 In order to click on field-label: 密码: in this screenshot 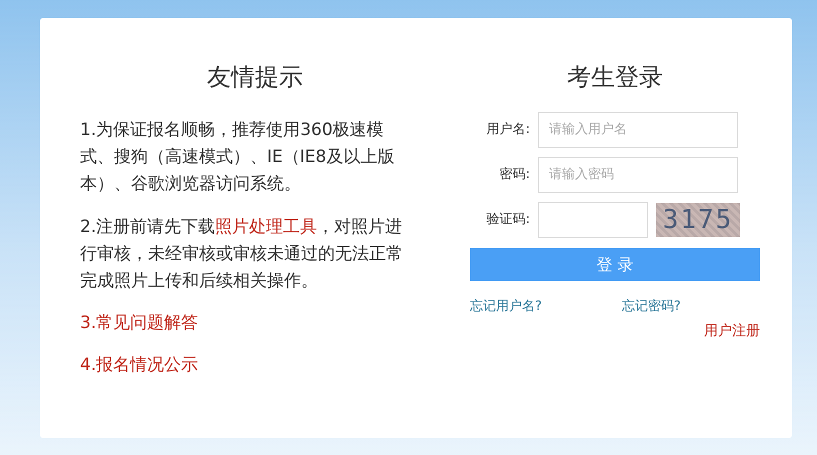, I will do `click(514, 175)`.